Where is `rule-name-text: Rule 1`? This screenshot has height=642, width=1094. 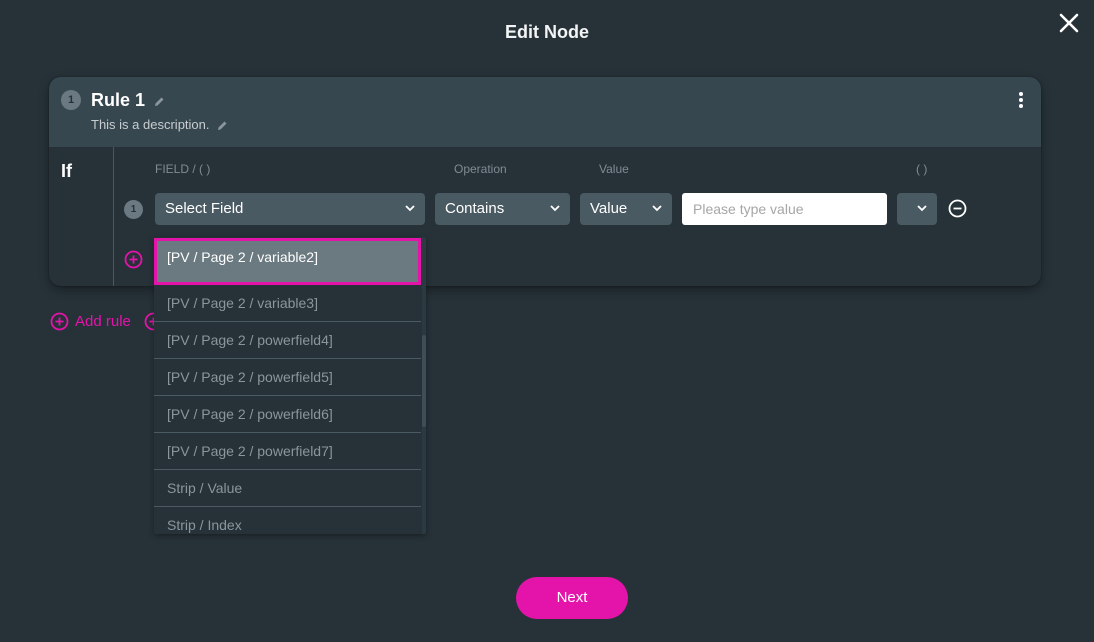
rule-name-text: Rule 1 is located at coordinates (118, 100).